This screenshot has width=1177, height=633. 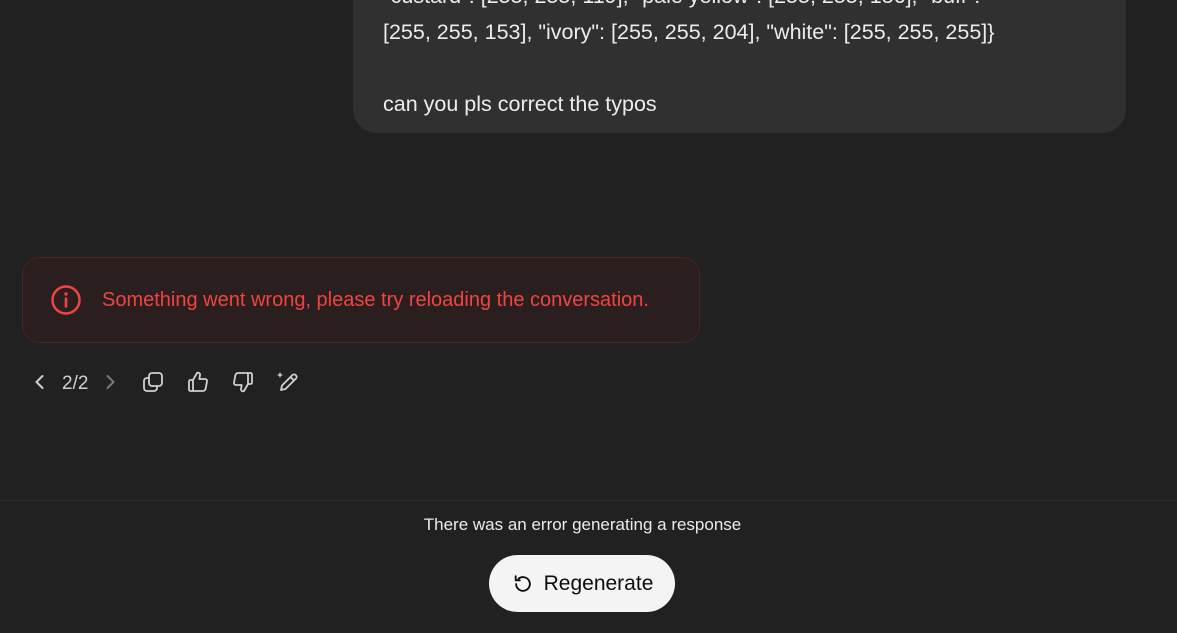 I want to click on regenerate-button: Regenerate, so click(x=582, y=583).